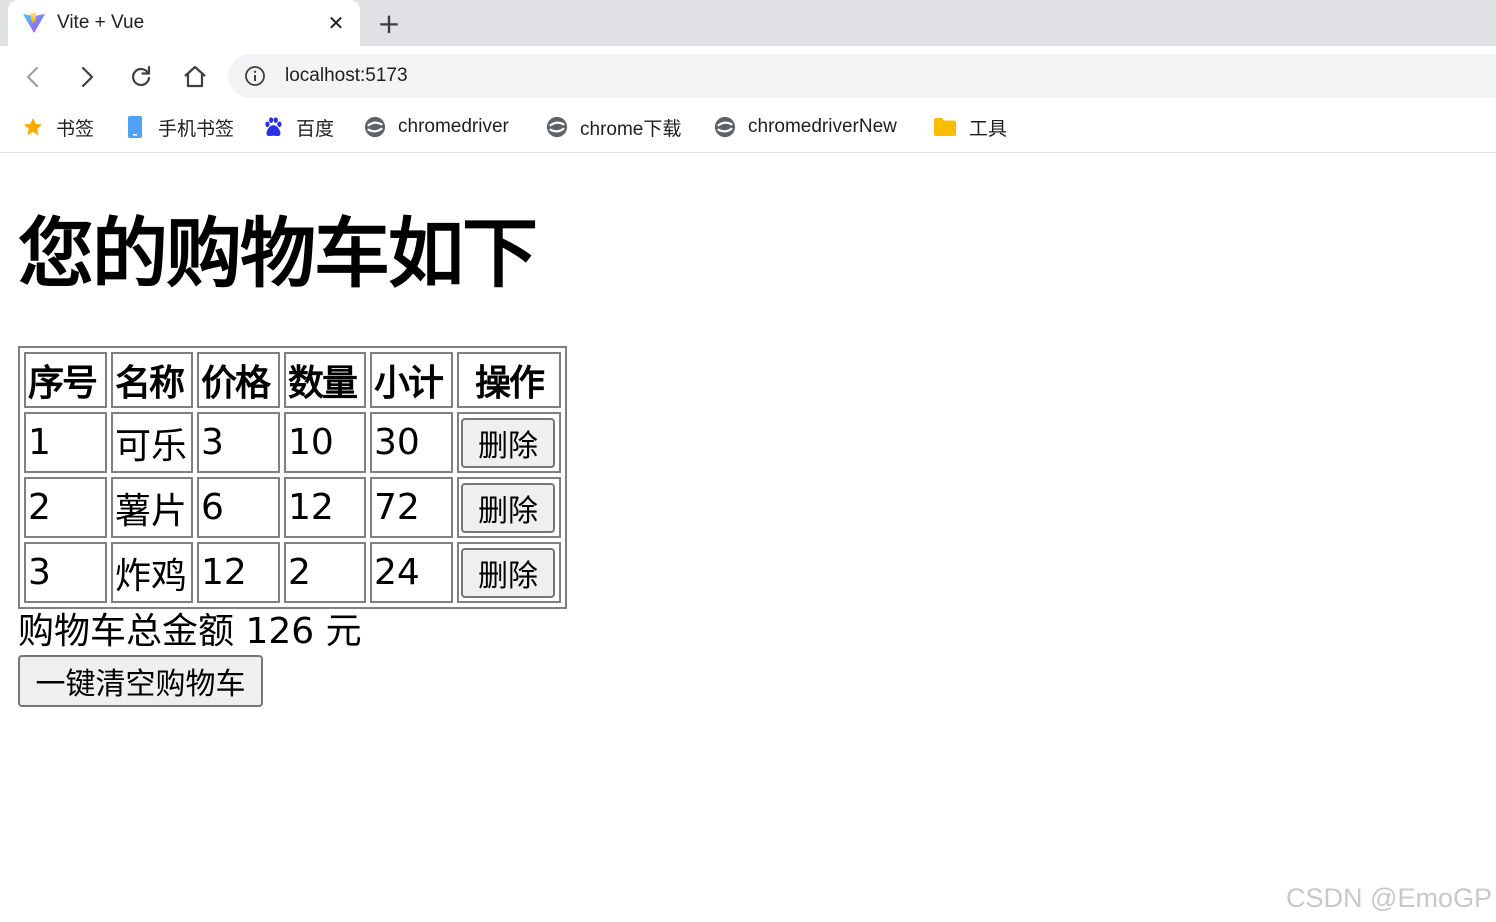 The width and height of the screenshot is (1496, 922). I want to click on bookmark-chrome-download: chrome下载, so click(614, 127).